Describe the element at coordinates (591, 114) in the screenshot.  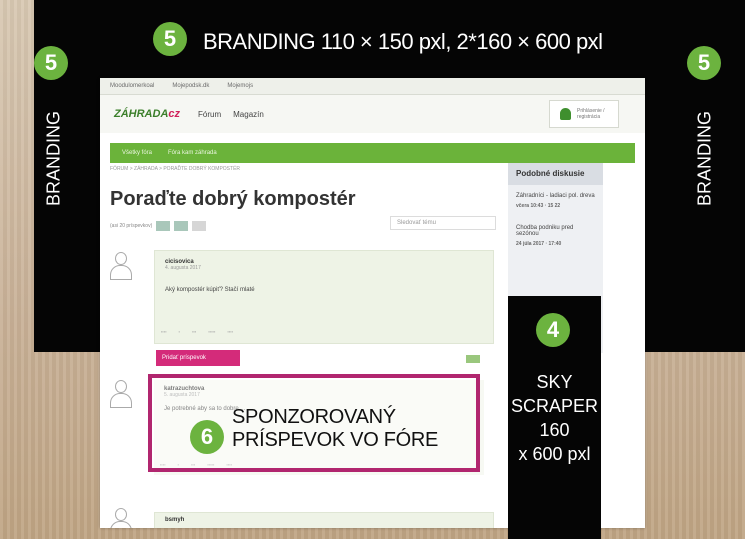
I see `user-login-label: Prihlásenie / registrácia` at that location.